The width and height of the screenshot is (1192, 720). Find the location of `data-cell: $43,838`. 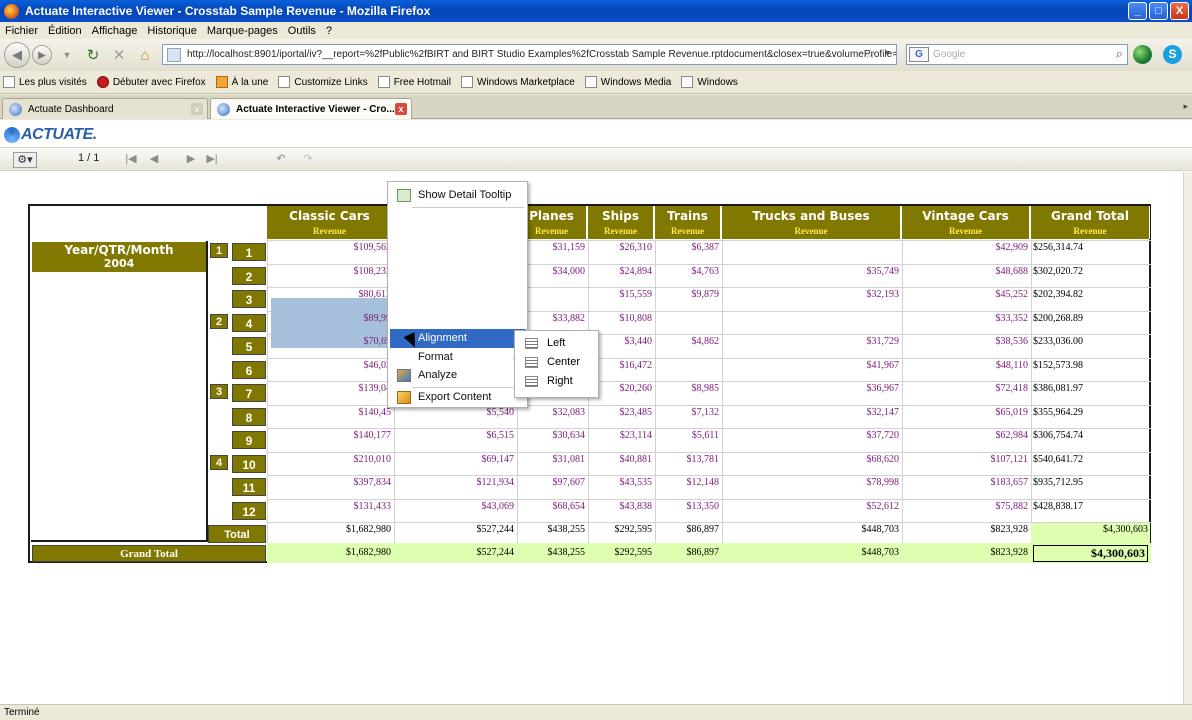

data-cell: $43,838 is located at coordinates (621, 509).